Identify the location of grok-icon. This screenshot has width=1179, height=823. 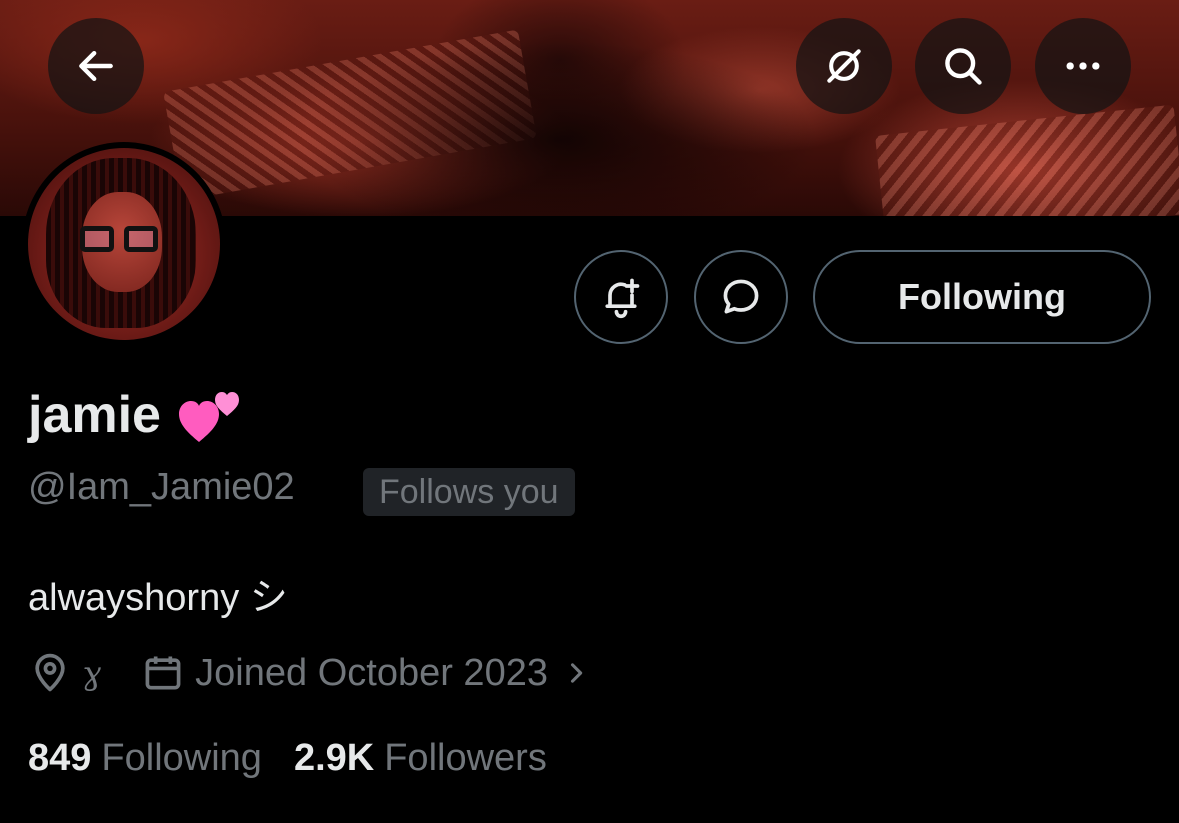
(844, 66).